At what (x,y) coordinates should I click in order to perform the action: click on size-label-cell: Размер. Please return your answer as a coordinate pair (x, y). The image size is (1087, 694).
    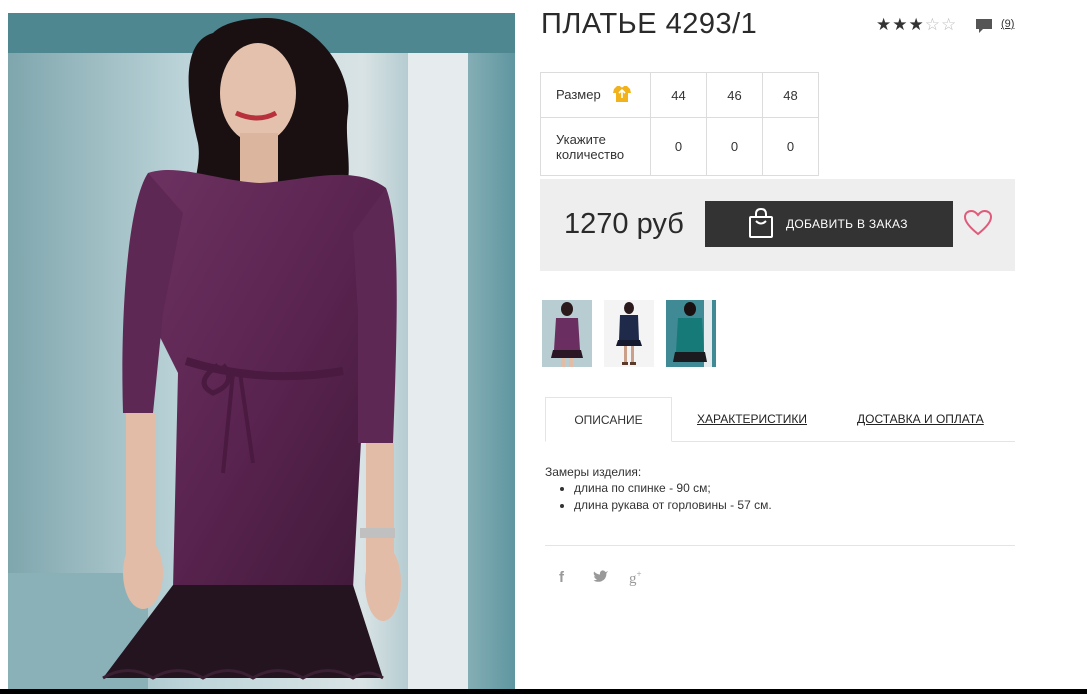
    Looking at the image, I should click on (595, 95).